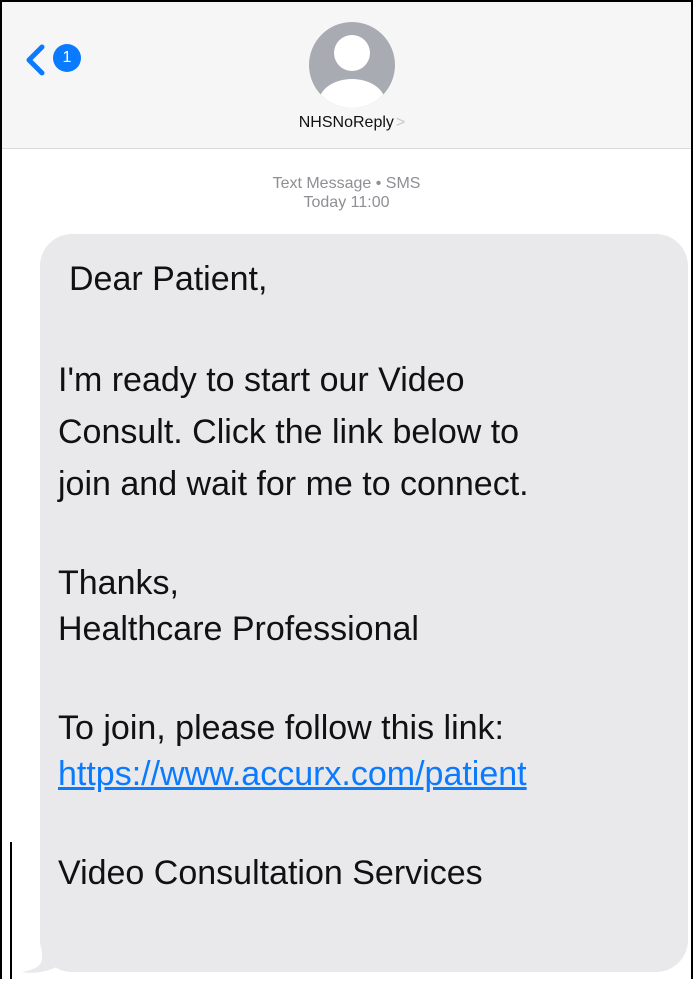 This screenshot has width=693, height=981. I want to click on avatar, so click(352, 65).